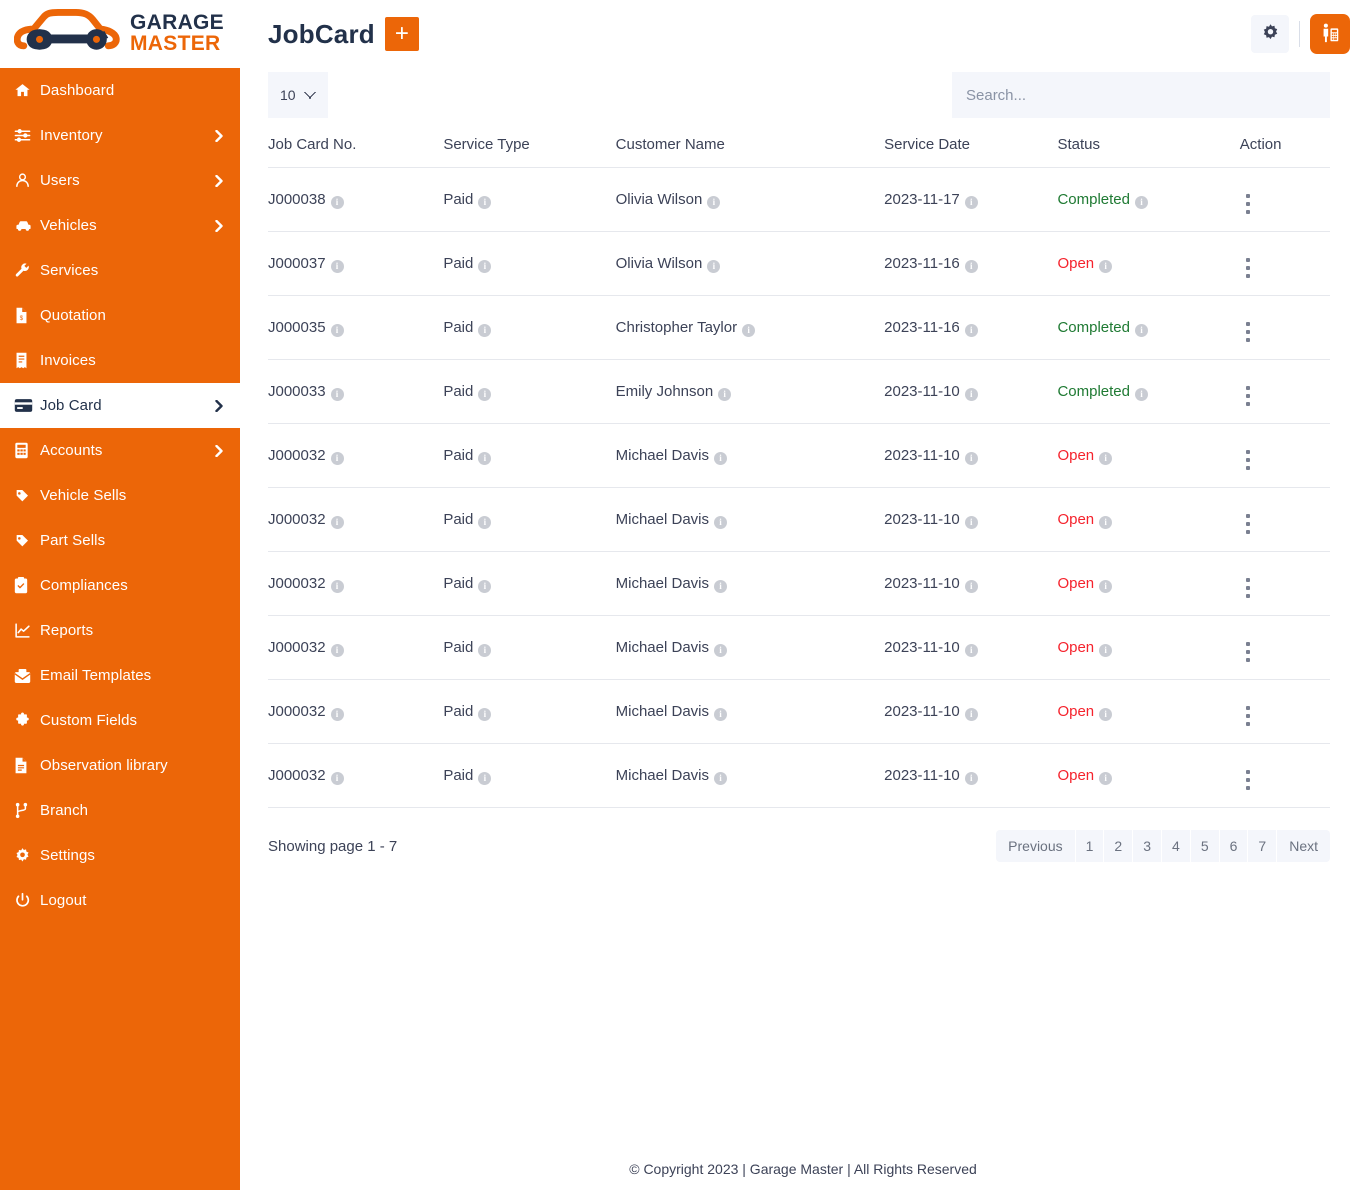  What do you see at coordinates (1119, 846) in the screenshot?
I see `pagination-page-2: 2` at bounding box center [1119, 846].